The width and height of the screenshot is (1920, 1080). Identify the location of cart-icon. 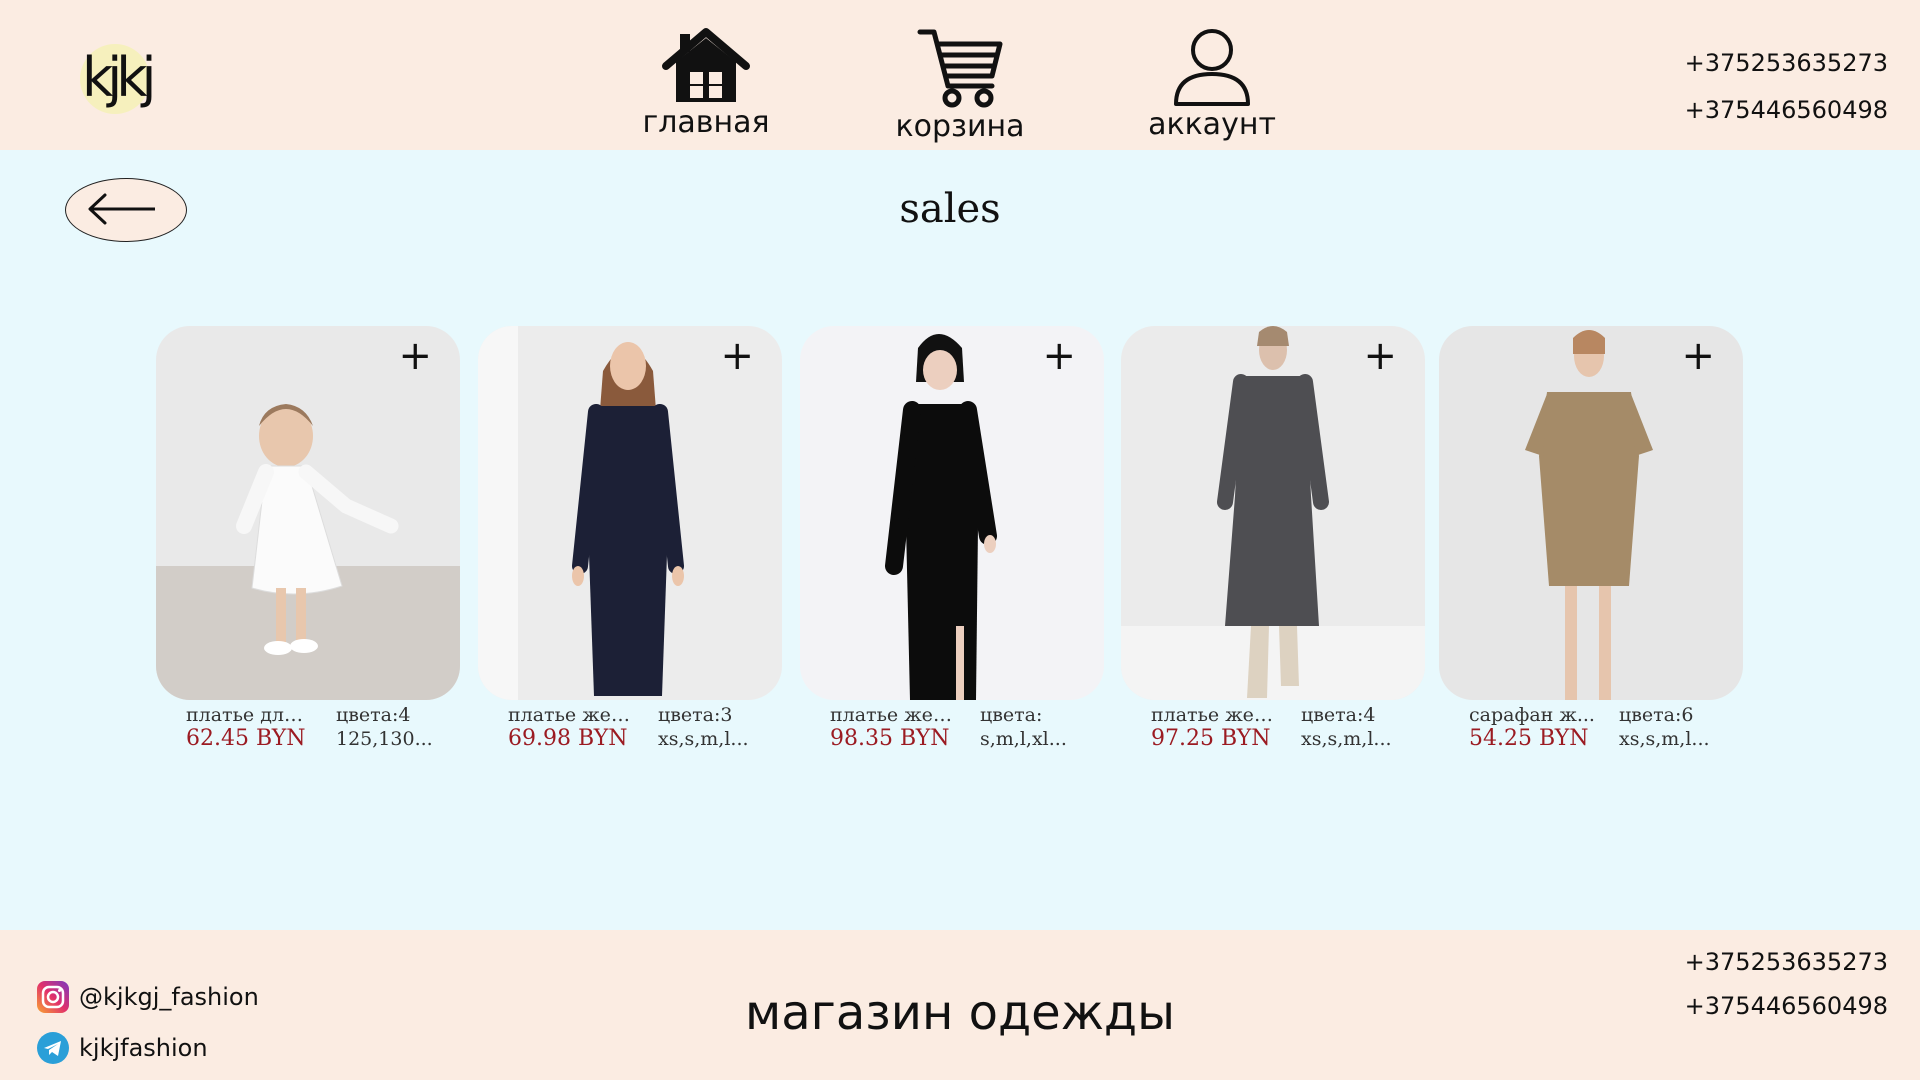
(960, 68).